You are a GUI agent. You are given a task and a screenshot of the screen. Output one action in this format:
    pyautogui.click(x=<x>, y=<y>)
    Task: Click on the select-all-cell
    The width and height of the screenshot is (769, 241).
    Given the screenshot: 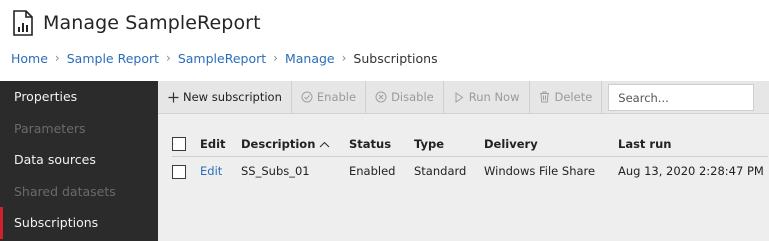 What is the action you would take?
    pyautogui.click(x=186, y=144)
    